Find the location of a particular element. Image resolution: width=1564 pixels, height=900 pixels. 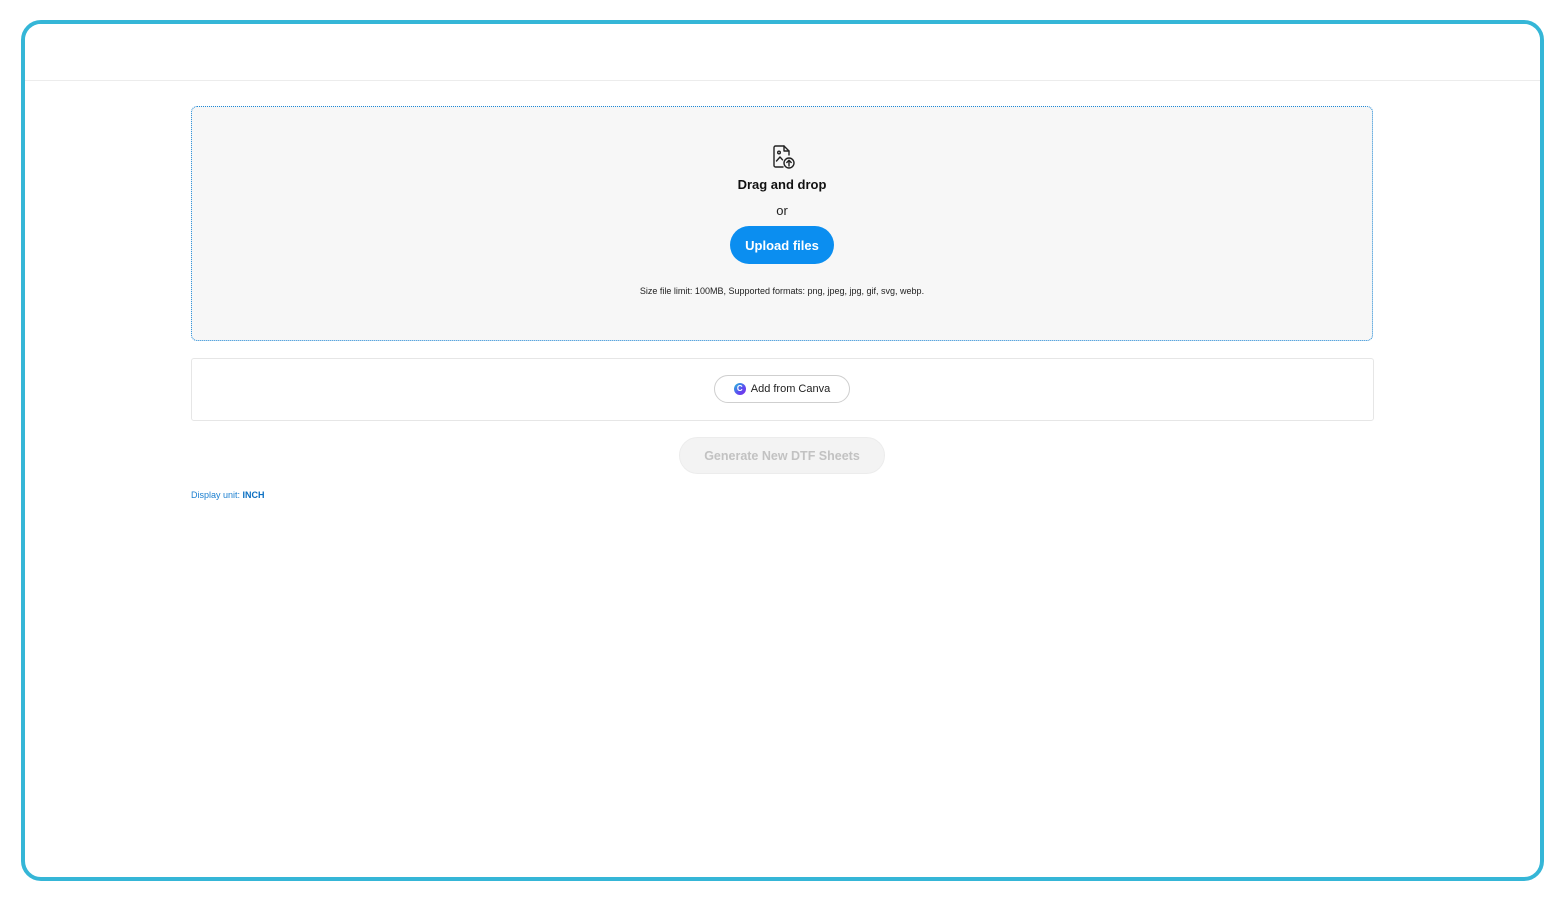

display-unit-label: Display unit: is located at coordinates (216, 495).